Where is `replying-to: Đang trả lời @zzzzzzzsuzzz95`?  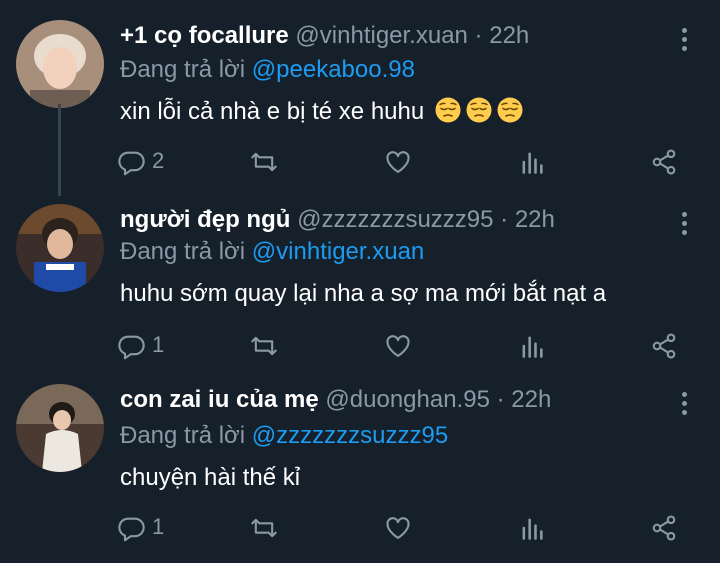
replying-to: Đang trả lời @zzzzzzzsuzzz95 is located at coordinates (284, 436).